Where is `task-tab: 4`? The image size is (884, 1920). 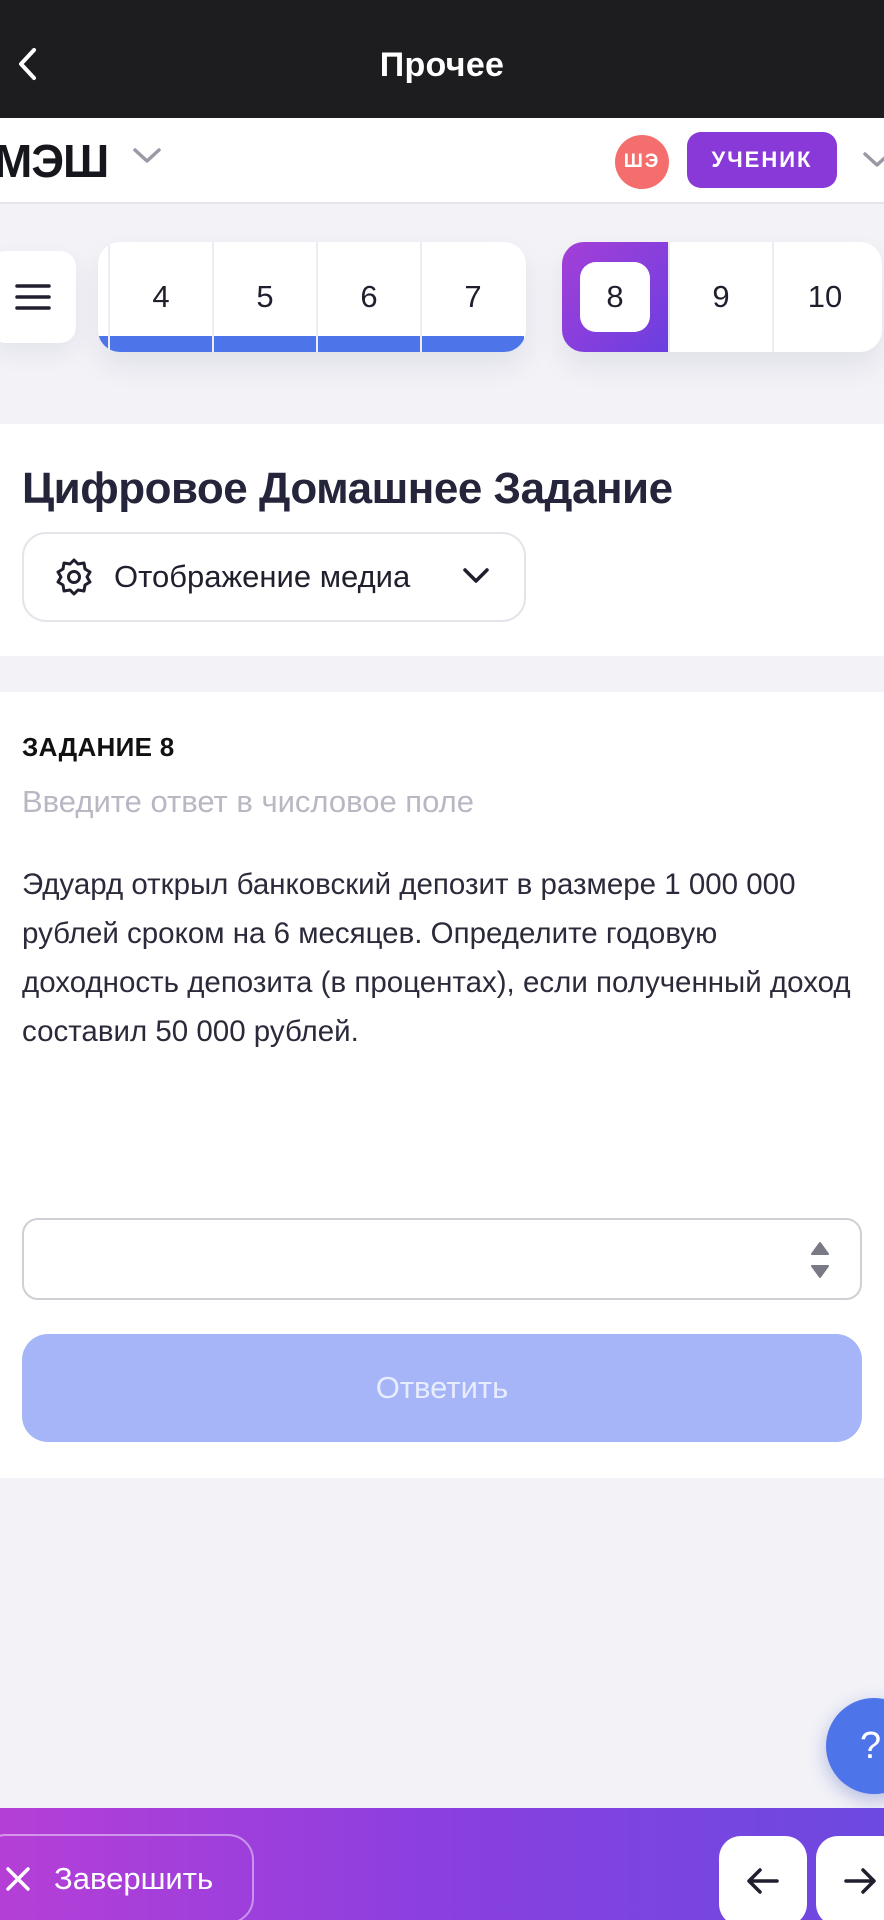 task-tab: 4 is located at coordinates (160, 297).